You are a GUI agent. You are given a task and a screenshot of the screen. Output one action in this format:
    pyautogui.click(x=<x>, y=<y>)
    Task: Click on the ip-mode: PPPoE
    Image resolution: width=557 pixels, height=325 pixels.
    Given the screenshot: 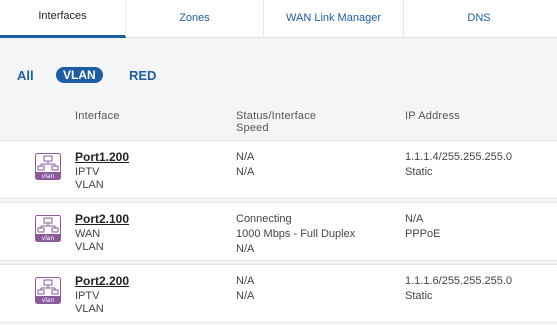 What is the action you would take?
    pyautogui.click(x=423, y=234)
    